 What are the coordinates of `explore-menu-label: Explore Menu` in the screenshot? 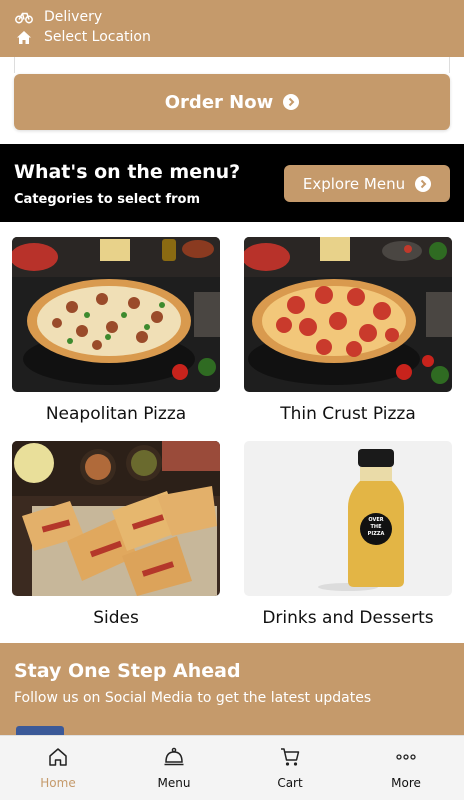 It's located at (354, 183).